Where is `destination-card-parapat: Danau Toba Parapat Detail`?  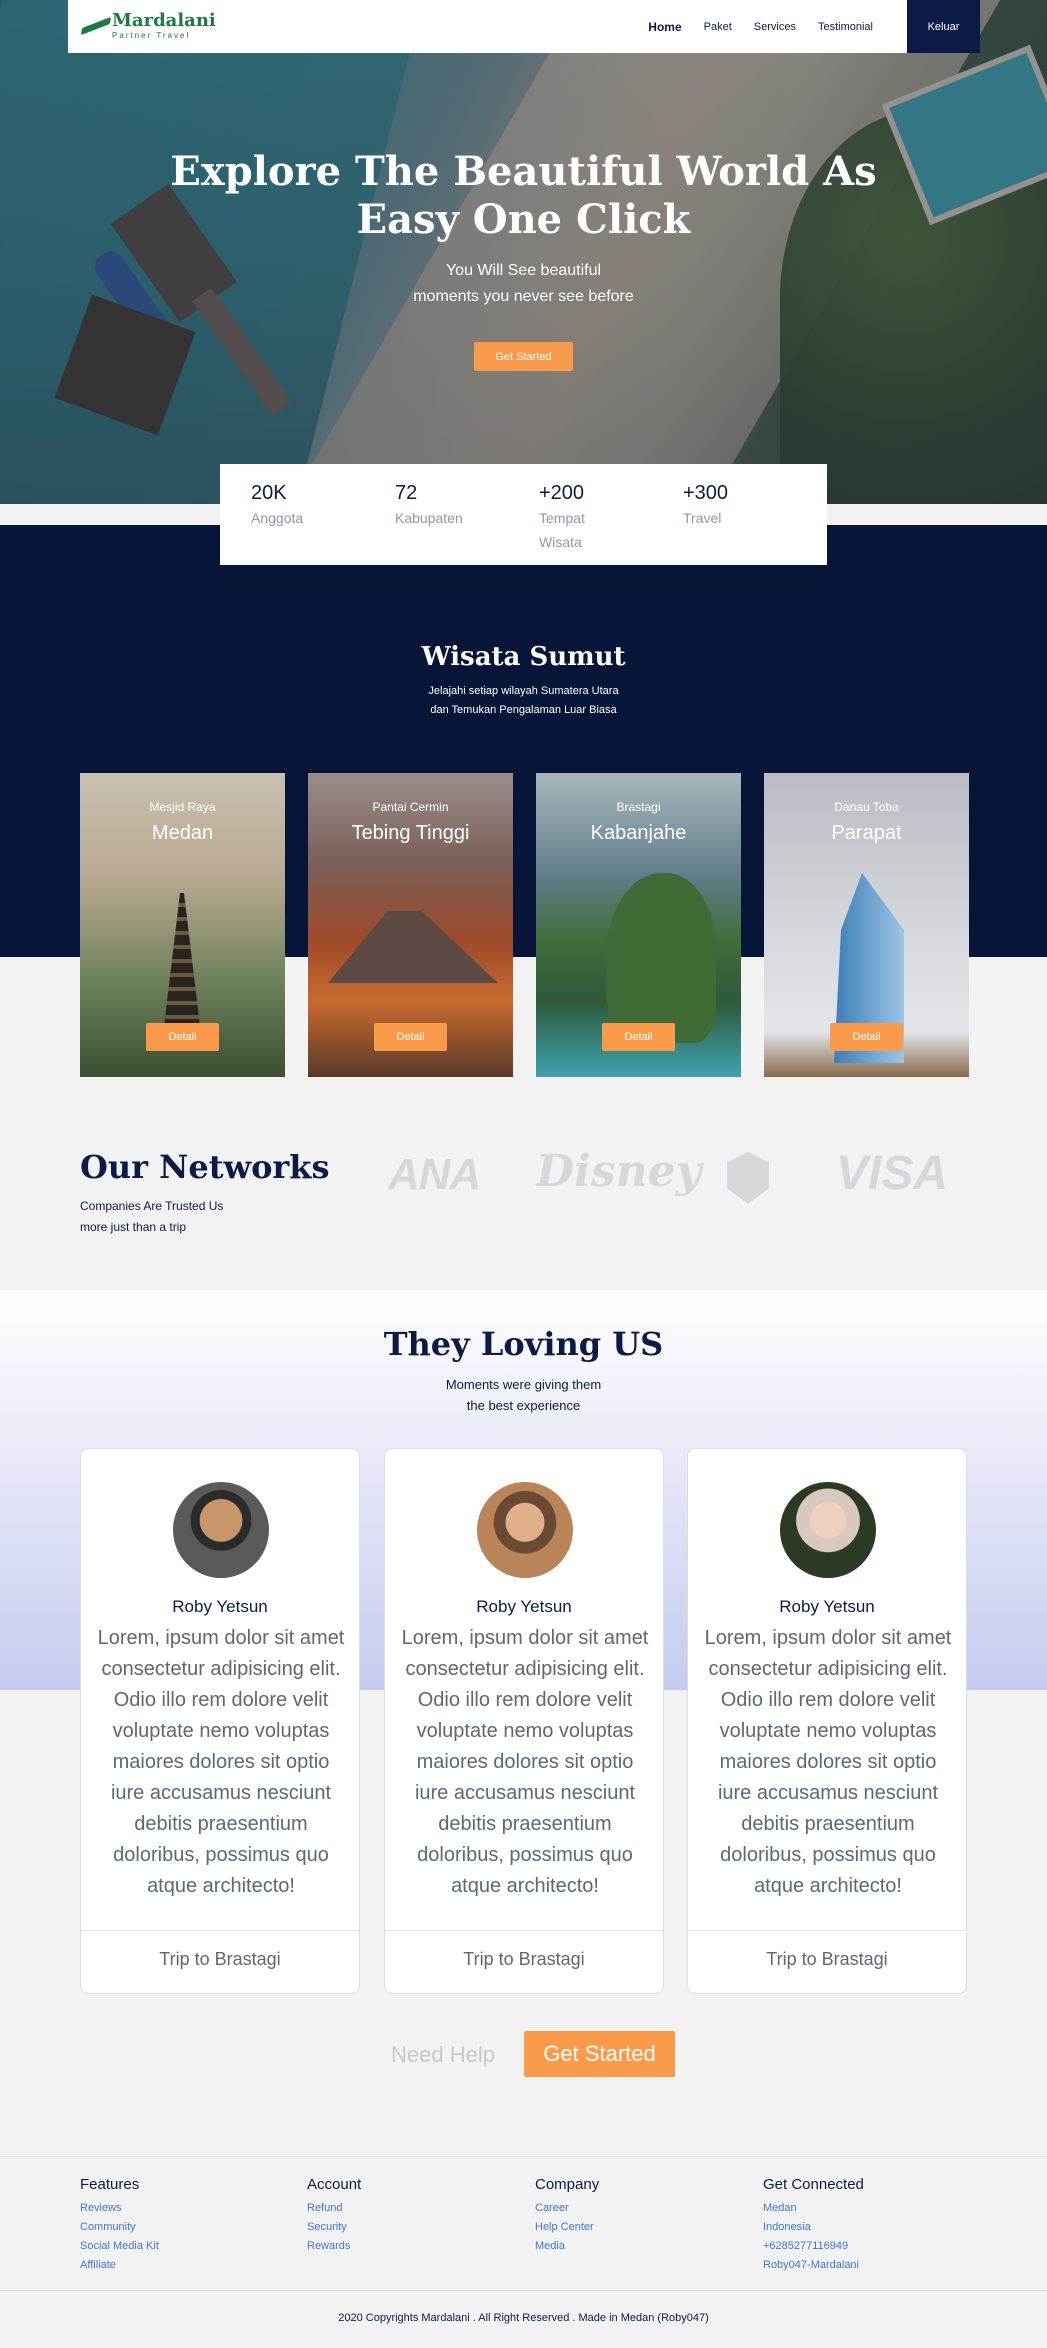
destination-card-parapat: Danau Toba Parapat Detail is located at coordinates (866, 925).